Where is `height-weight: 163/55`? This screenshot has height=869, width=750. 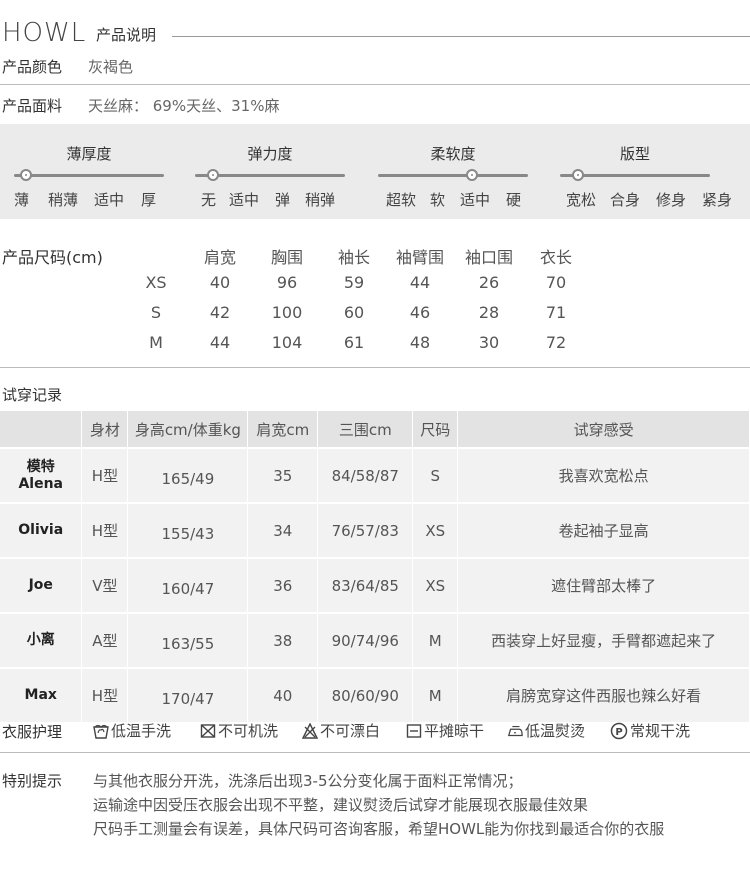 height-weight: 163/55 is located at coordinates (188, 641).